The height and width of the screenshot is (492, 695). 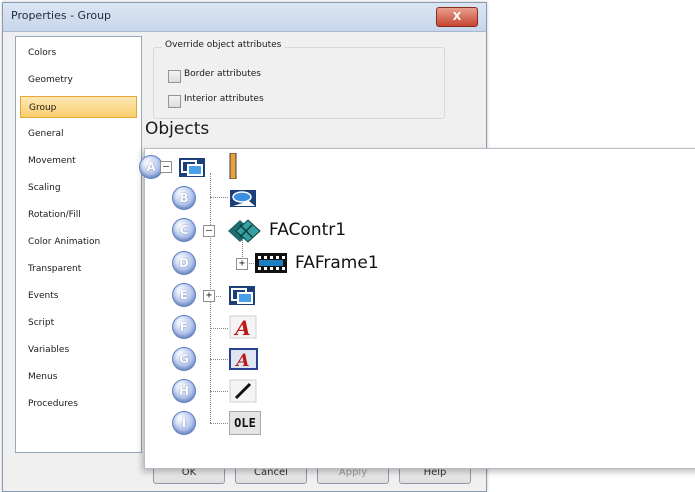 I want to click on callout-badge: F, so click(x=184, y=327).